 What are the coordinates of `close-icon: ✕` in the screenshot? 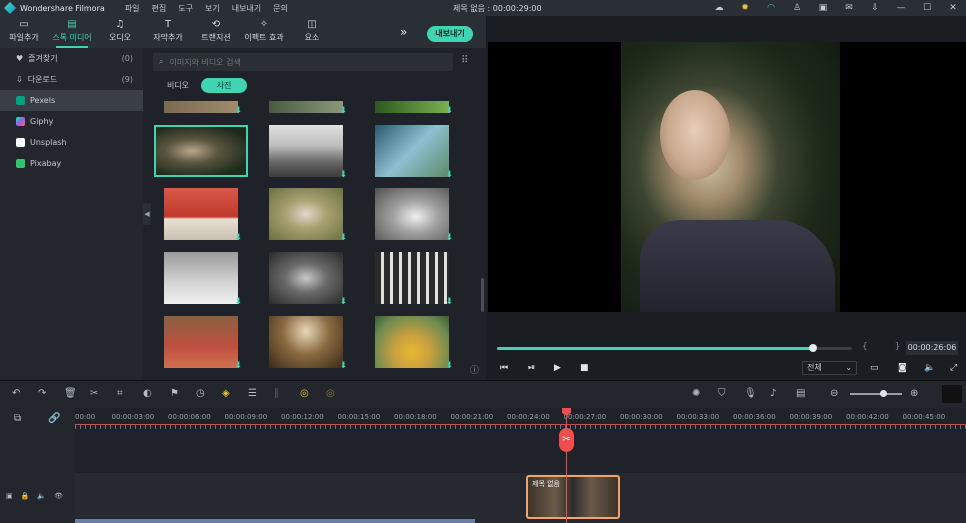 It's located at (953, 8).